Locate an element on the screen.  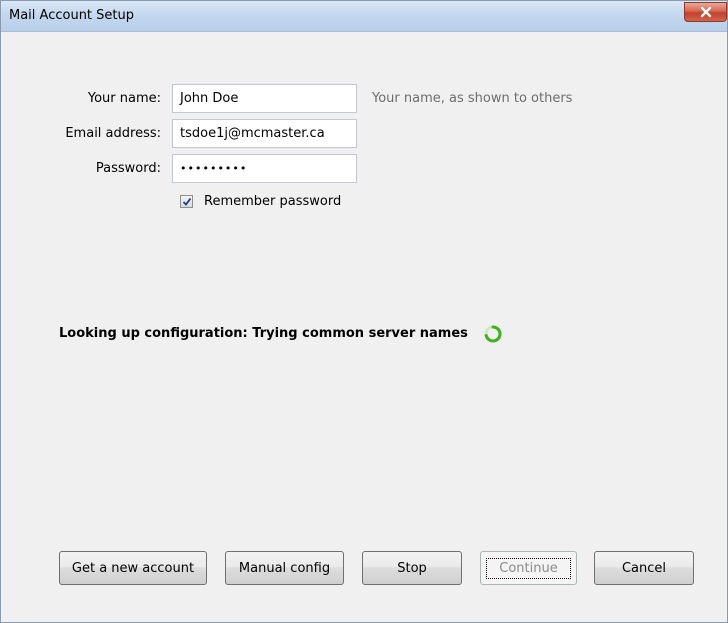
close-button is located at coordinates (705, 12).